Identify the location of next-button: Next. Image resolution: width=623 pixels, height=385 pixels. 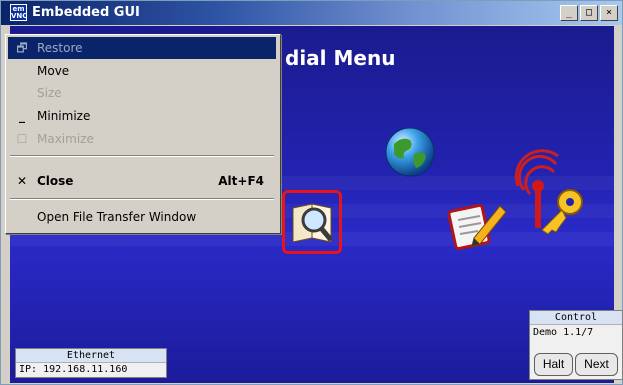
(596, 364).